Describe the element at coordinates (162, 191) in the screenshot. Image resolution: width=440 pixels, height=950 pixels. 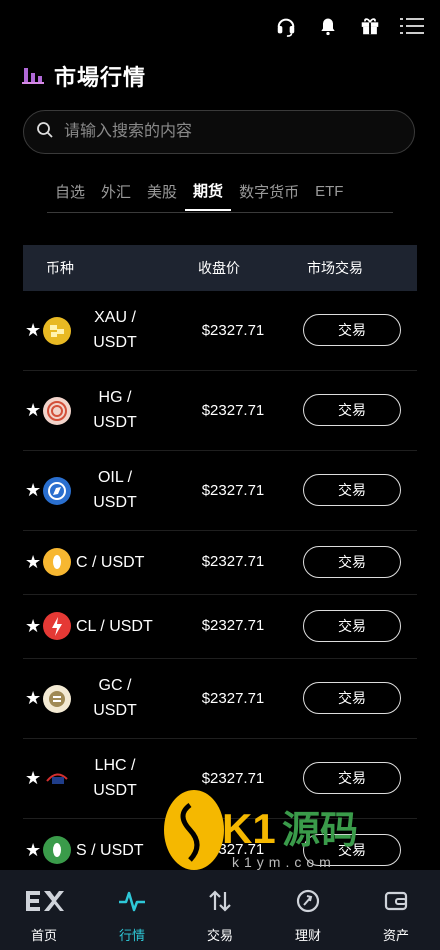
I see `tab-us-stocks: 美股` at that location.